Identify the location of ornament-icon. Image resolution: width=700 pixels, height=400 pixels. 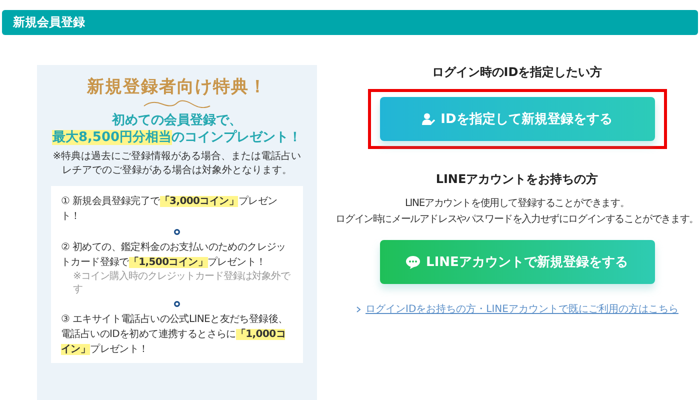
(177, 104).